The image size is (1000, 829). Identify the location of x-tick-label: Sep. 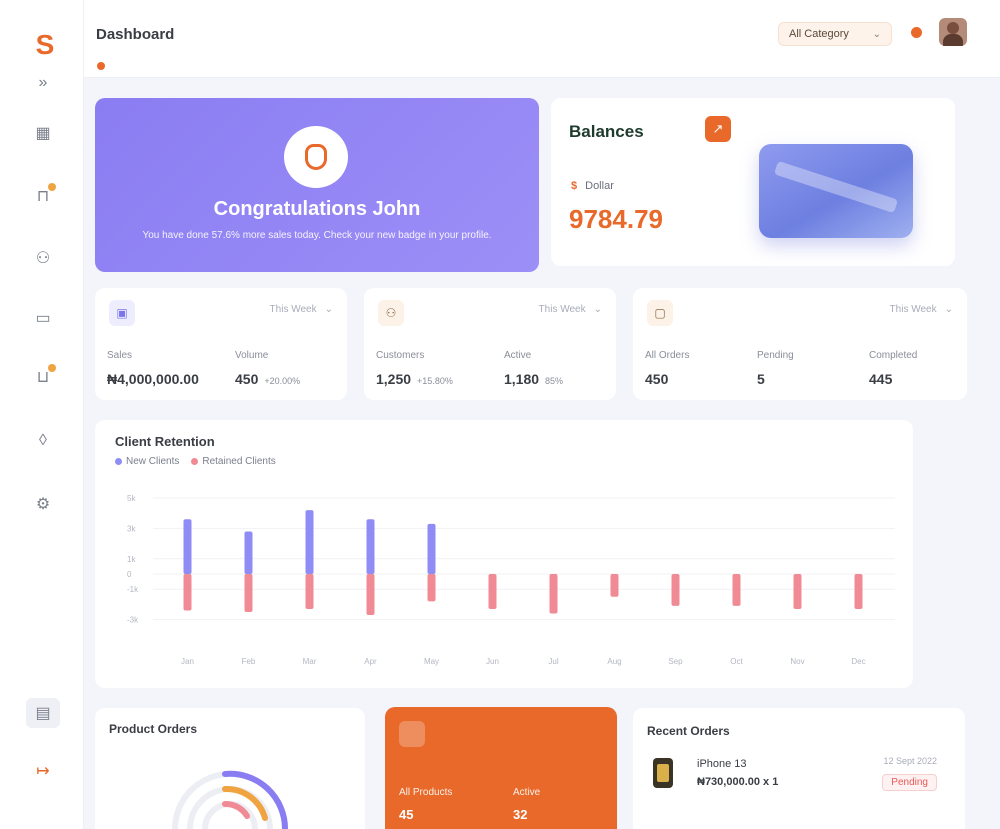
(675, 661).